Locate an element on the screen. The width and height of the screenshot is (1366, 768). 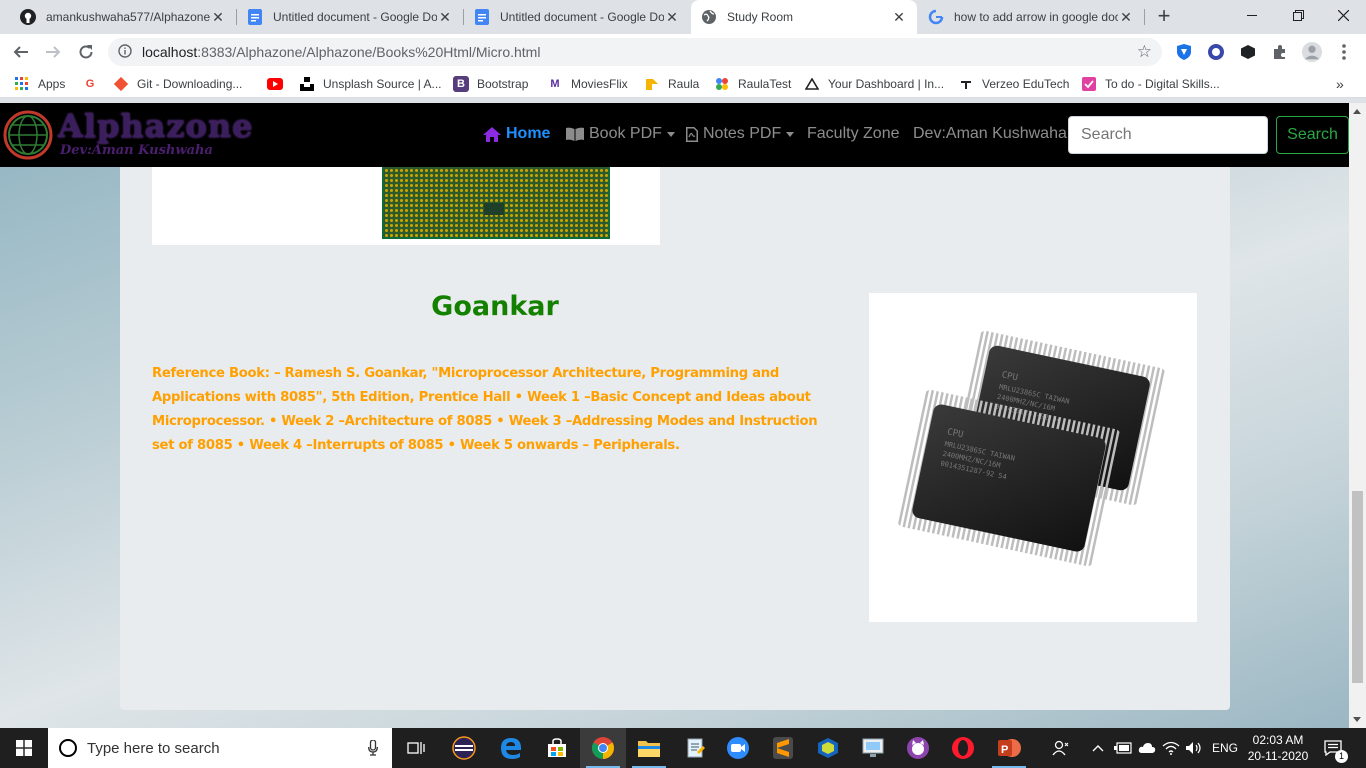
scroll-up-arrow-icon is located at coordinates (1357, 111).